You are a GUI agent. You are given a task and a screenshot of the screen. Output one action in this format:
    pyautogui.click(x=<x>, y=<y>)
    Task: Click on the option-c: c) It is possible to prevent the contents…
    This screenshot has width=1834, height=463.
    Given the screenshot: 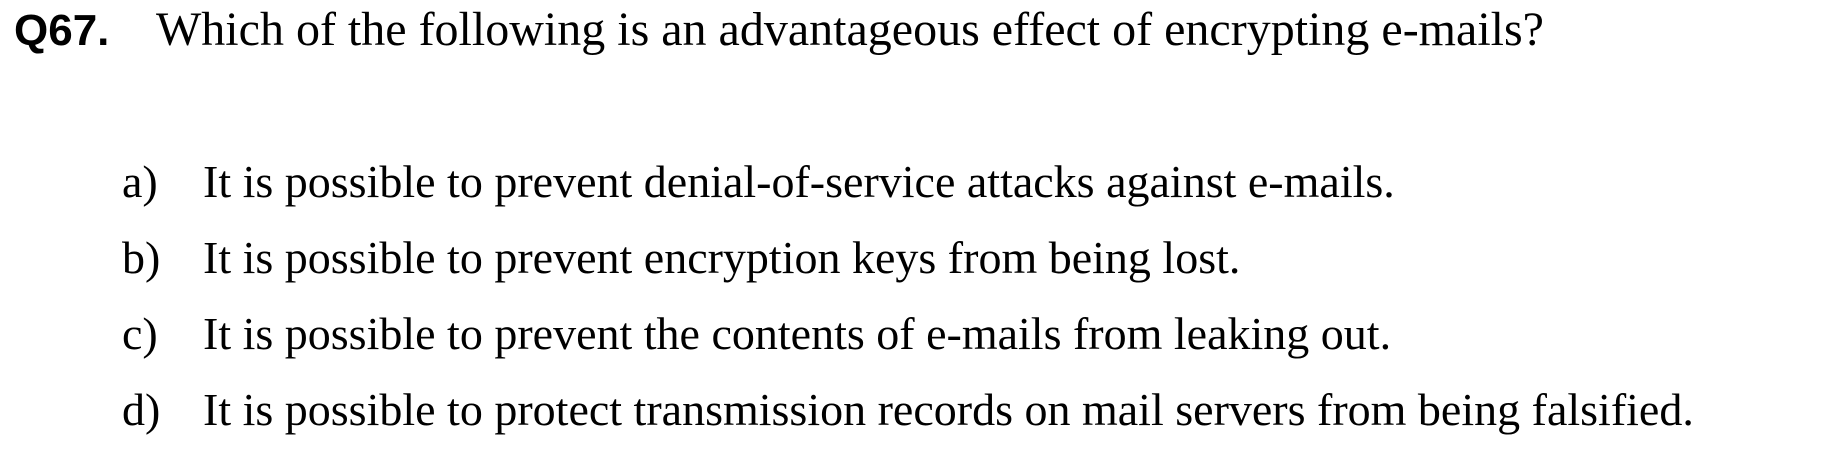 What is the action you would take?
    pyautogui.click(x=908, y=349)
    